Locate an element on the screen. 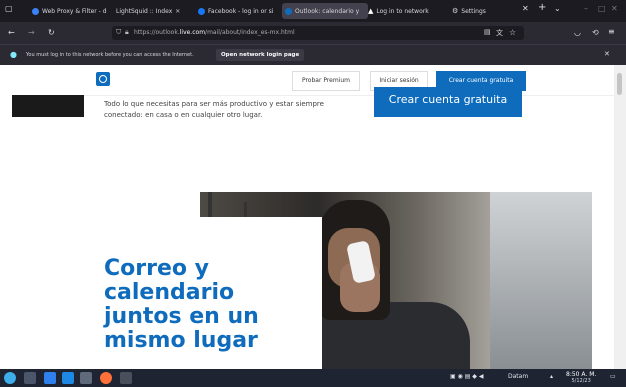 This screenshot has height=387, width=626. headline-line: mismo lugar is located at coordinates (181, 340).